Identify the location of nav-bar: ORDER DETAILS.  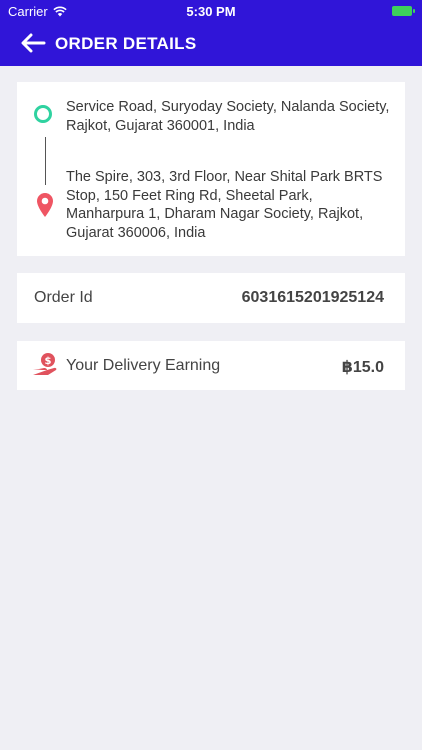
(211, 43).